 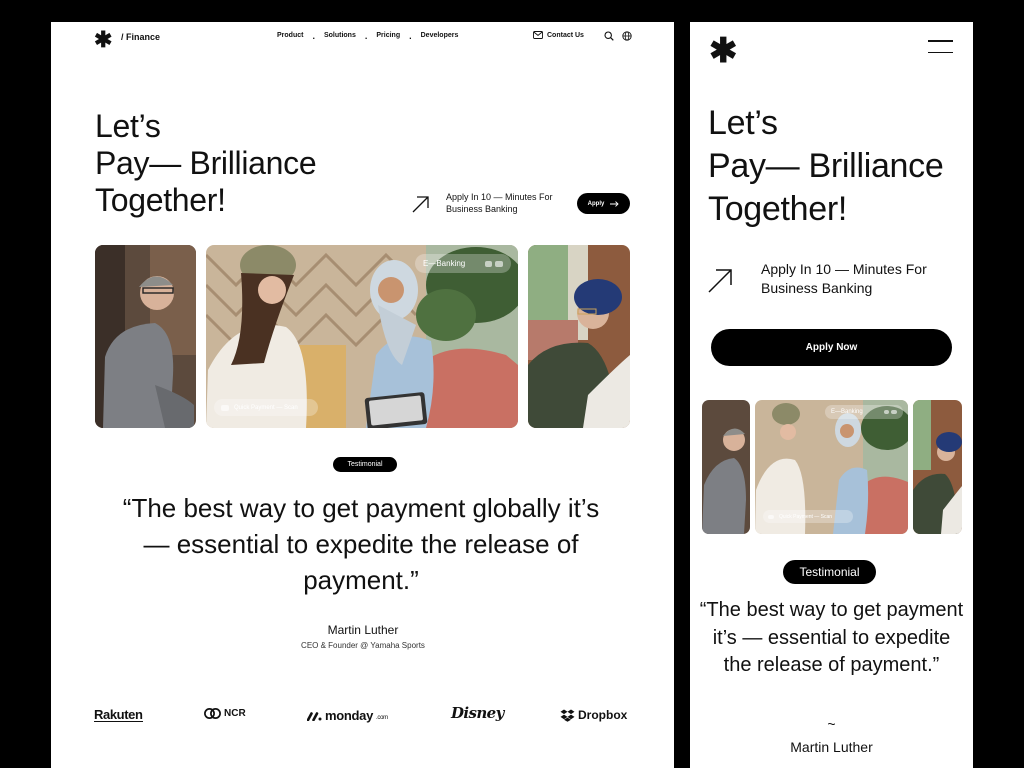 I want to click on logo-ncr: NCR, so click(x=225, y=713).